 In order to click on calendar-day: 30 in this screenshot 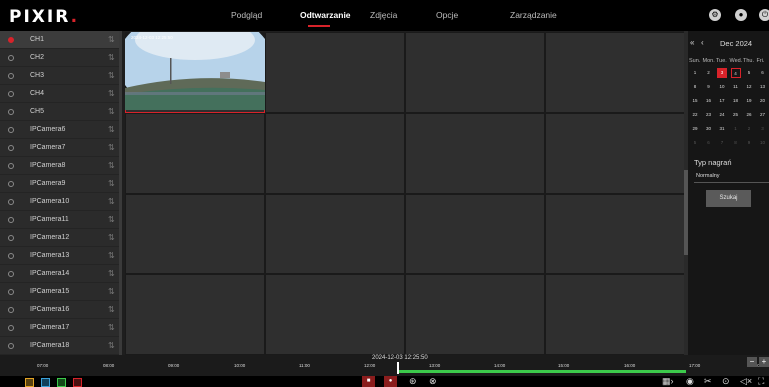, I will do `click(709, 129)`.